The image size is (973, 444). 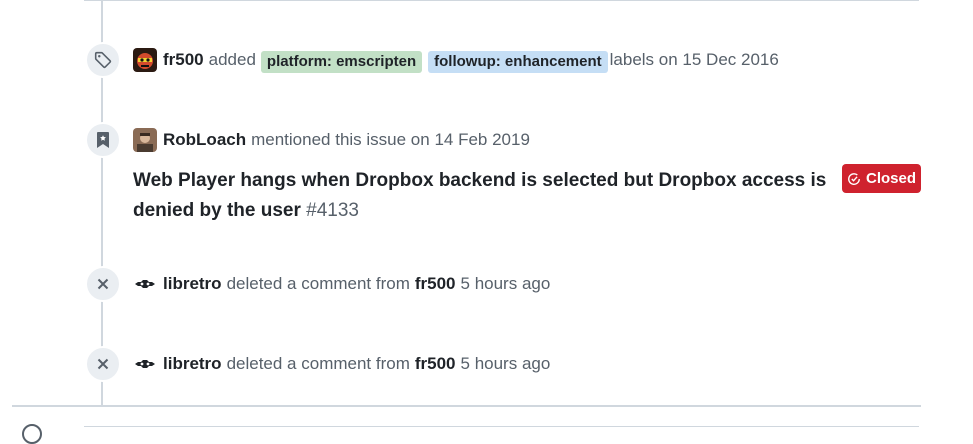 What do you see at coordinates (232, 59) in the screenshot?
I see `event-verb: added` at bounding box center [232, 59].